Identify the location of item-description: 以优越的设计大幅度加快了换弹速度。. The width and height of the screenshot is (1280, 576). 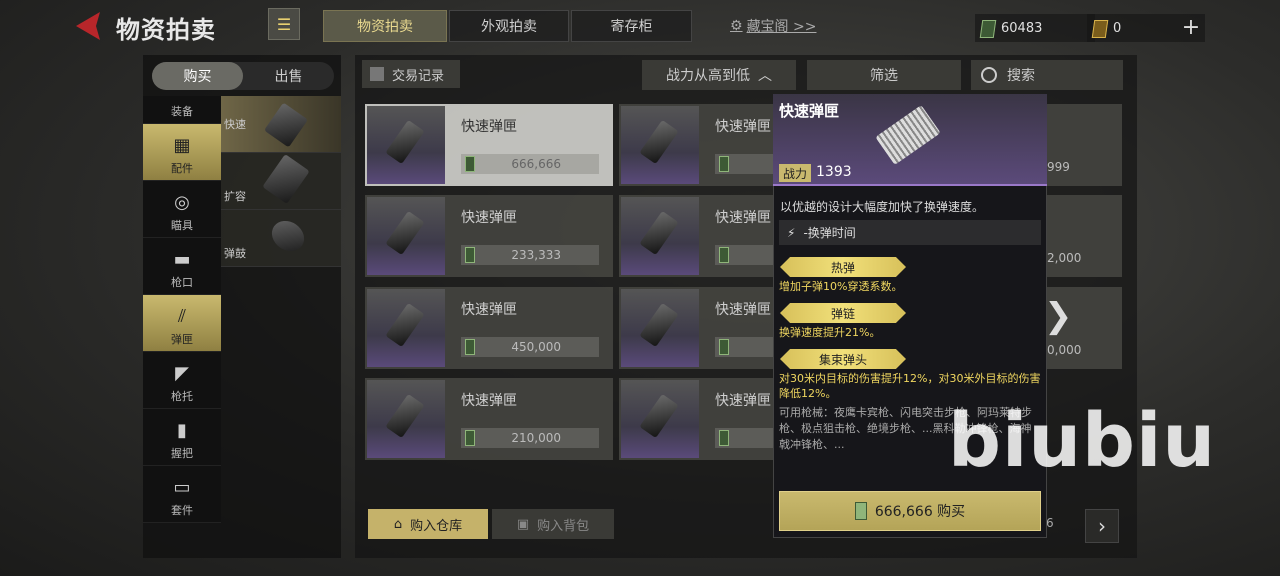
(882, 207).